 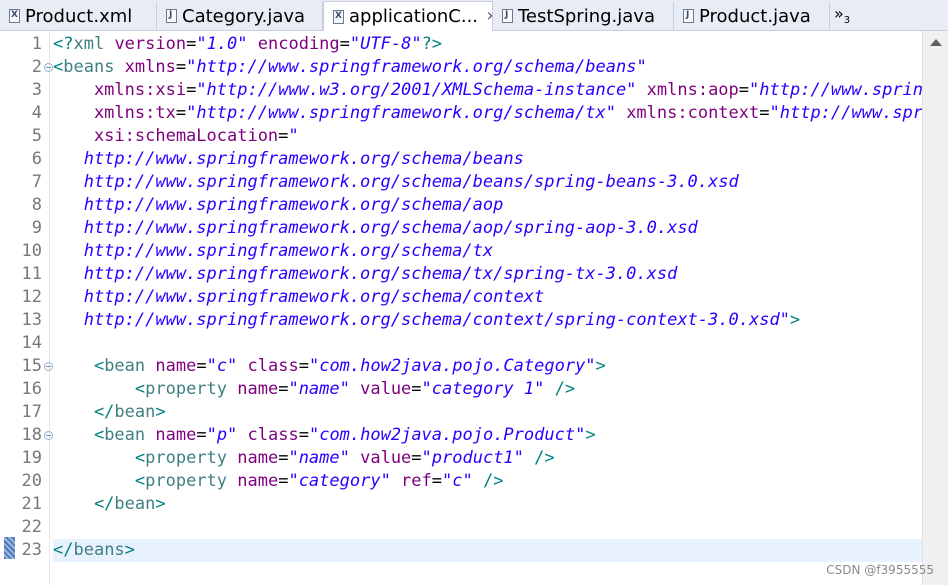 What do you see at coordinates (842, 15) in the screenshot?
I see `tab-overflow-button: »3` at bounding box center [842, 15].